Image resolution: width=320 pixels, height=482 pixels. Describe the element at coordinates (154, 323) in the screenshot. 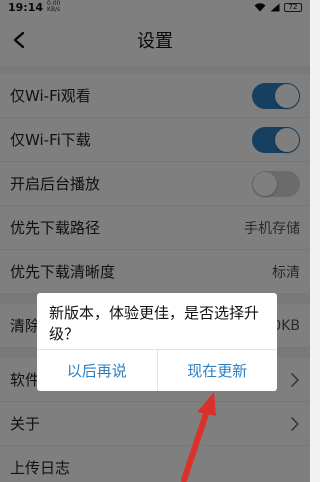

I see `dialog-message: 新版本，体验更佳，是否选择升级？` at that location.